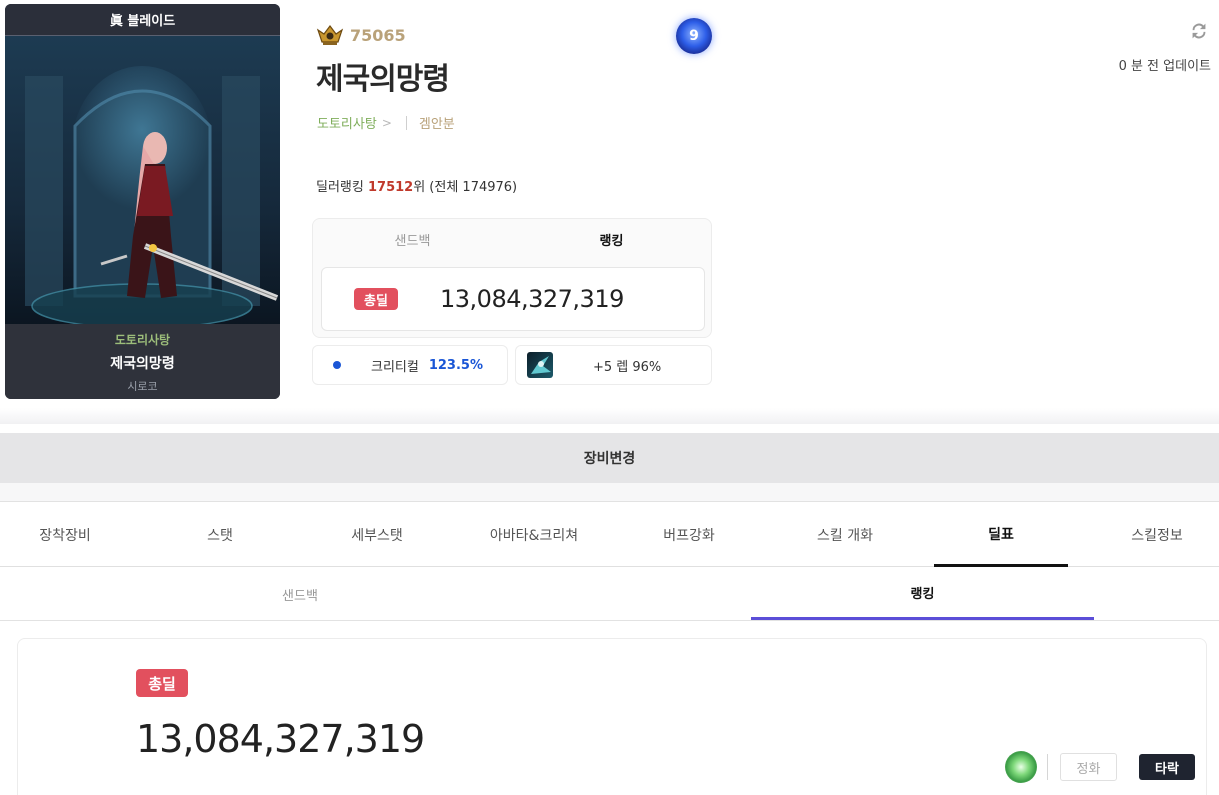  What do you see at coordinates (694, 36) in the screenshot?
I see `level-badge: 9` at bounding box center [694, 36].